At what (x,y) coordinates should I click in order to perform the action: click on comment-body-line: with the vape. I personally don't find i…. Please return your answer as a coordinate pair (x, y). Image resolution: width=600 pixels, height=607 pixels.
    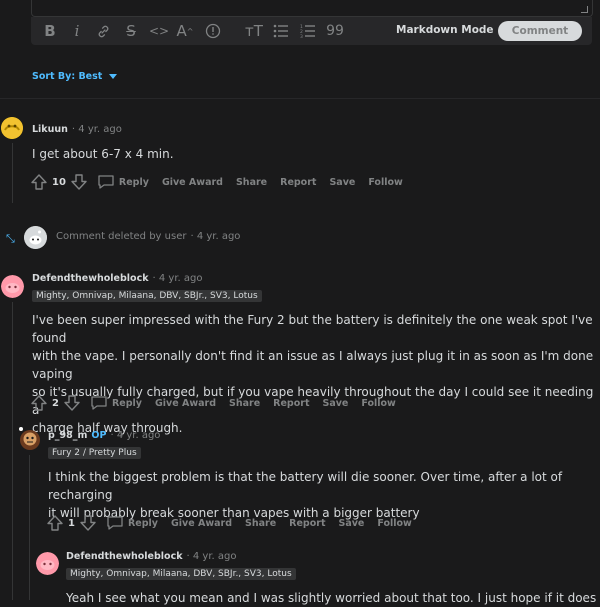
    Looking at the image, I should click on (313, 365).